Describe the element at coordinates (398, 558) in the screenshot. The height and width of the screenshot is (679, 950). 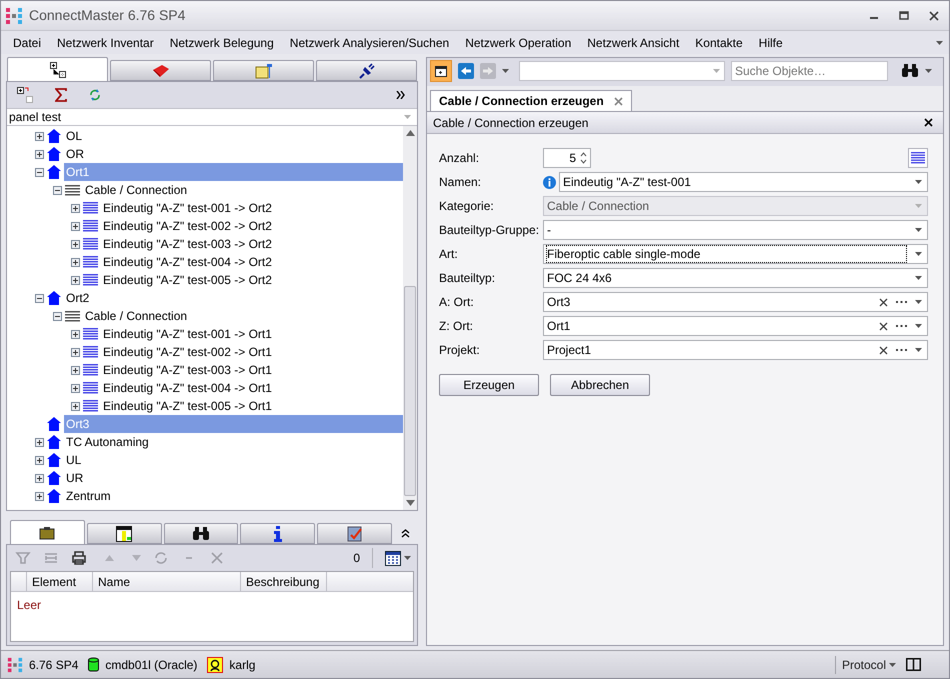
I see `view-dropdown-button` at that location.